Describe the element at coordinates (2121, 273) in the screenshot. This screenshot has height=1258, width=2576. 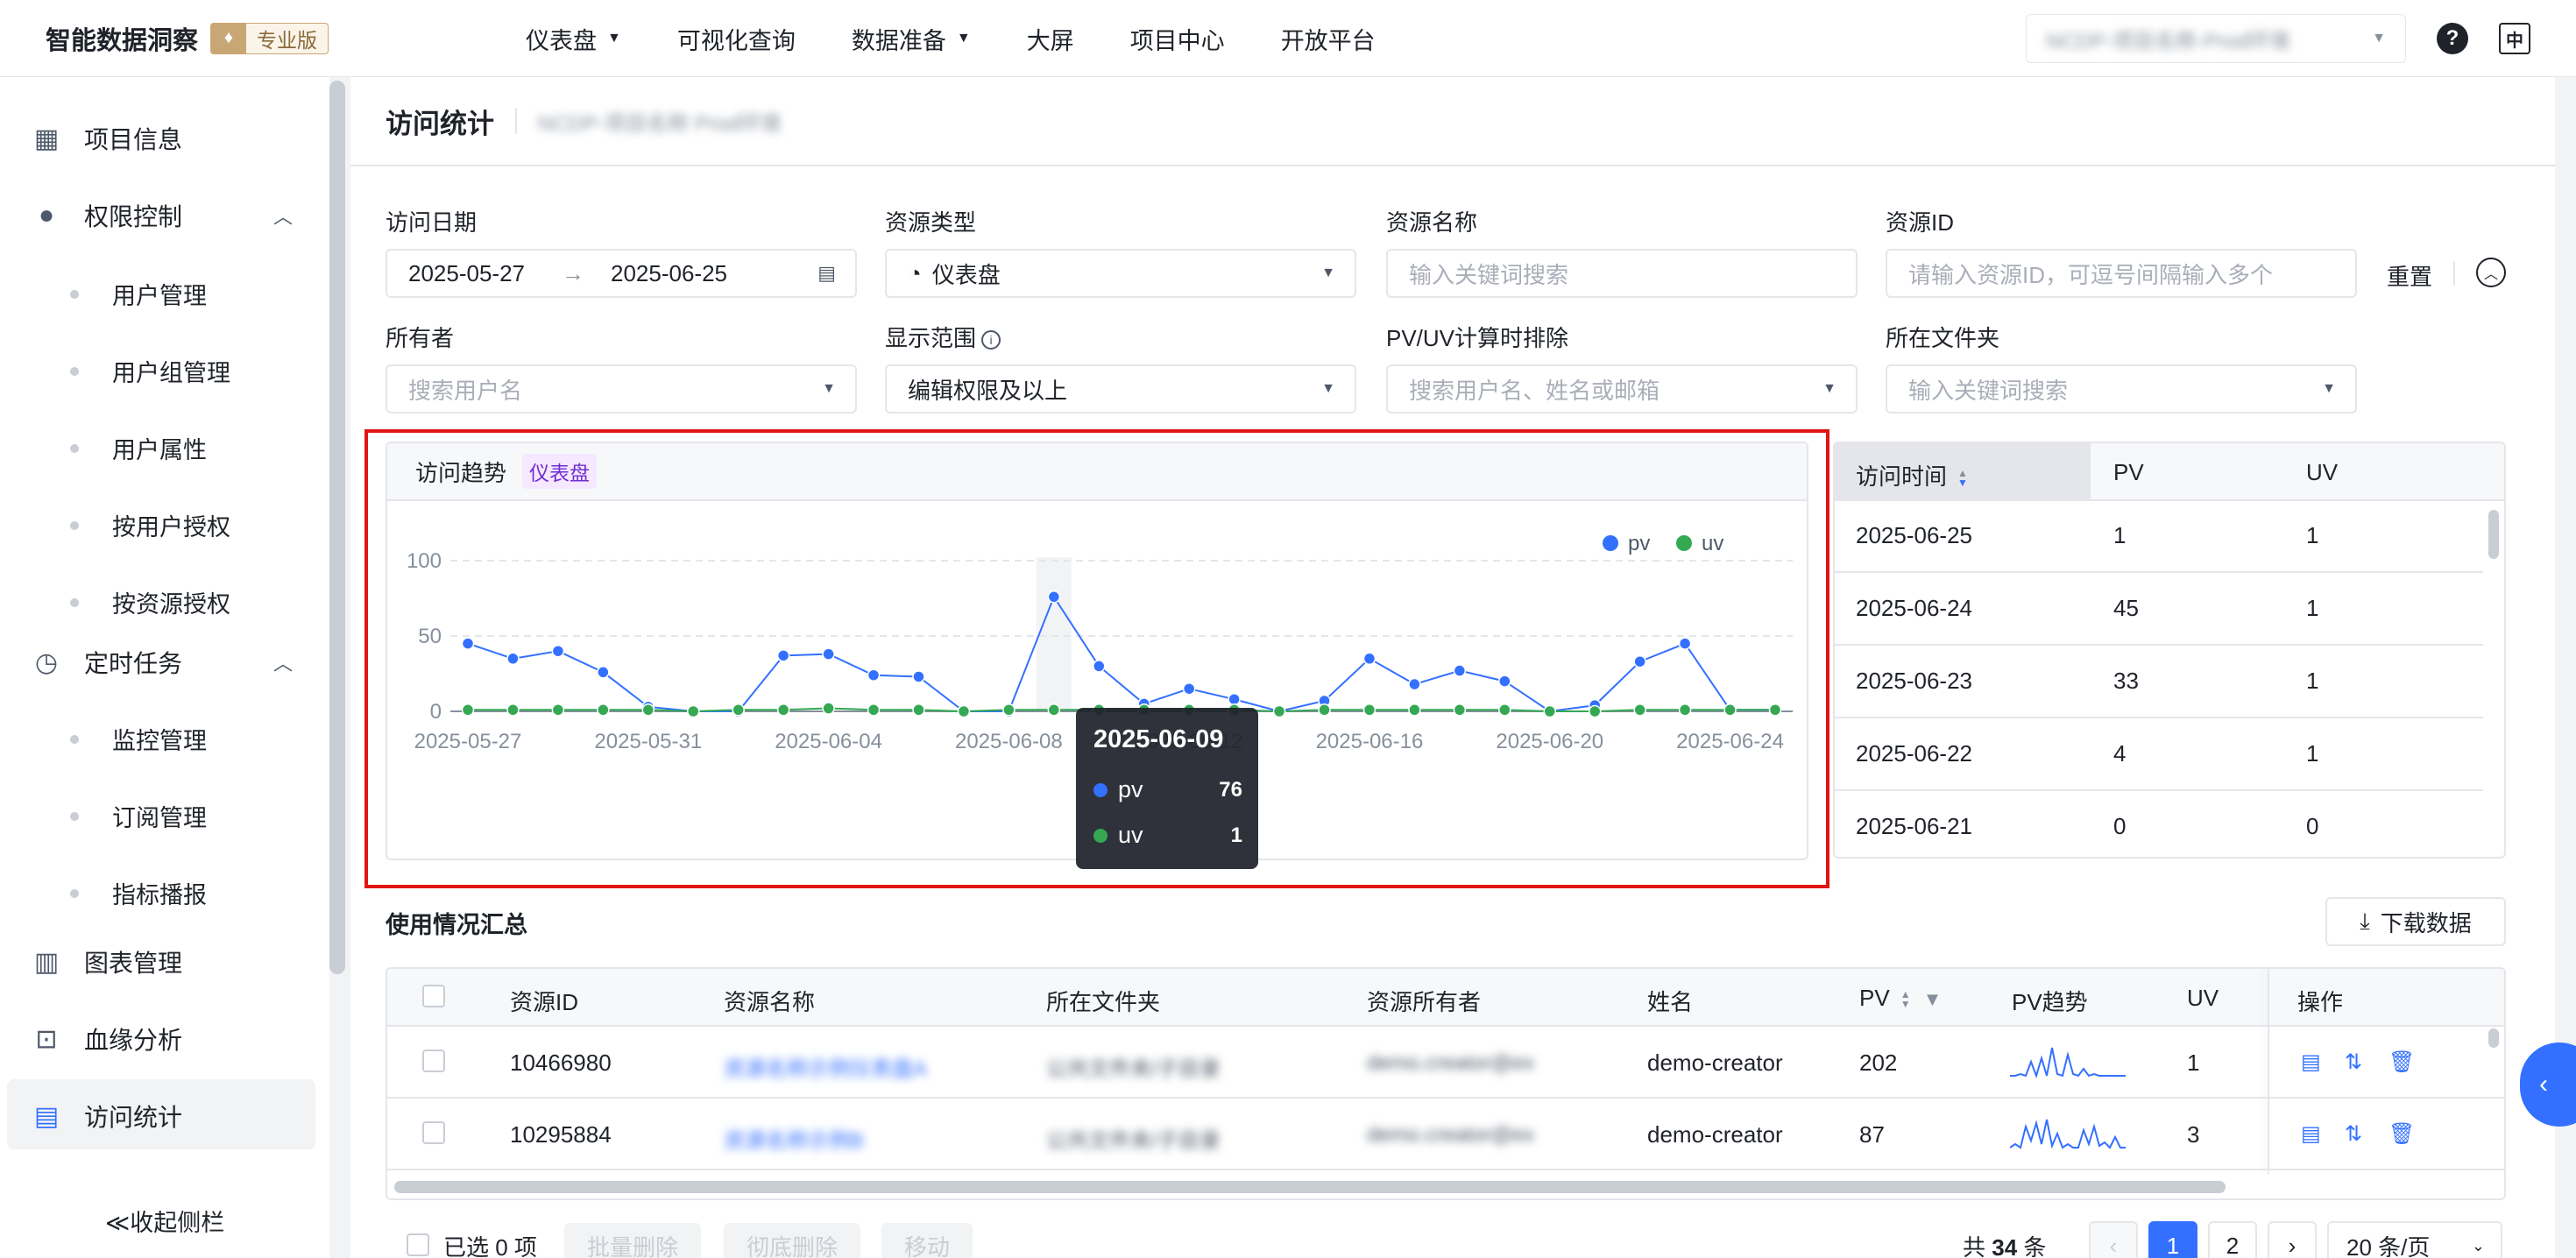
I see `resource-id-input: 请输入资源ID，可逗号间隔输入多个` at that location.